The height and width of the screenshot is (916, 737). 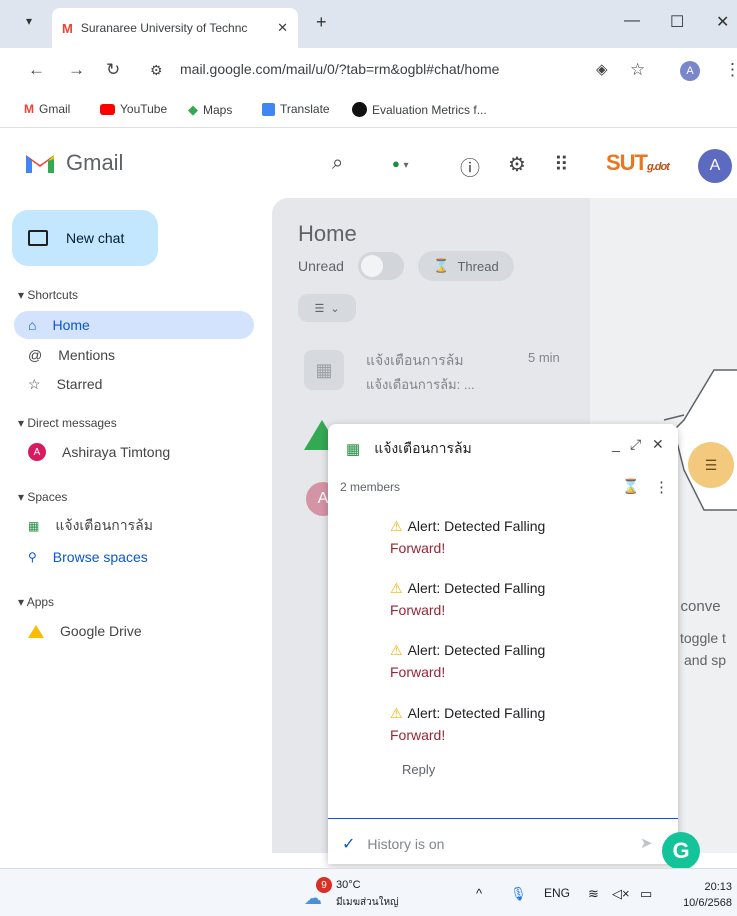 What do you see at coordinates (602, 69) in the screenshot?
I see `extension-diamond-icon: ◈` at bounding box center [602, 69].